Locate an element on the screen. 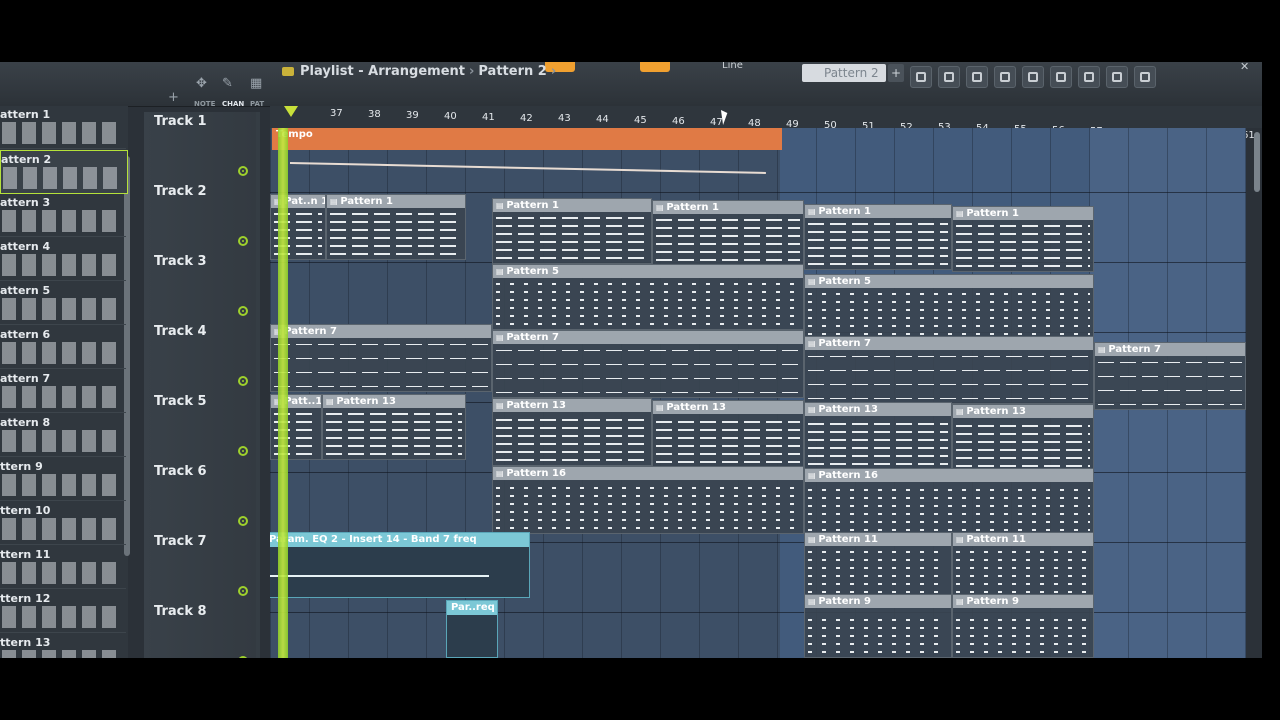 This screenshot has height=720, width=1280. pattern-picker-item: ttern 9 is located at coordinates (63, 479).